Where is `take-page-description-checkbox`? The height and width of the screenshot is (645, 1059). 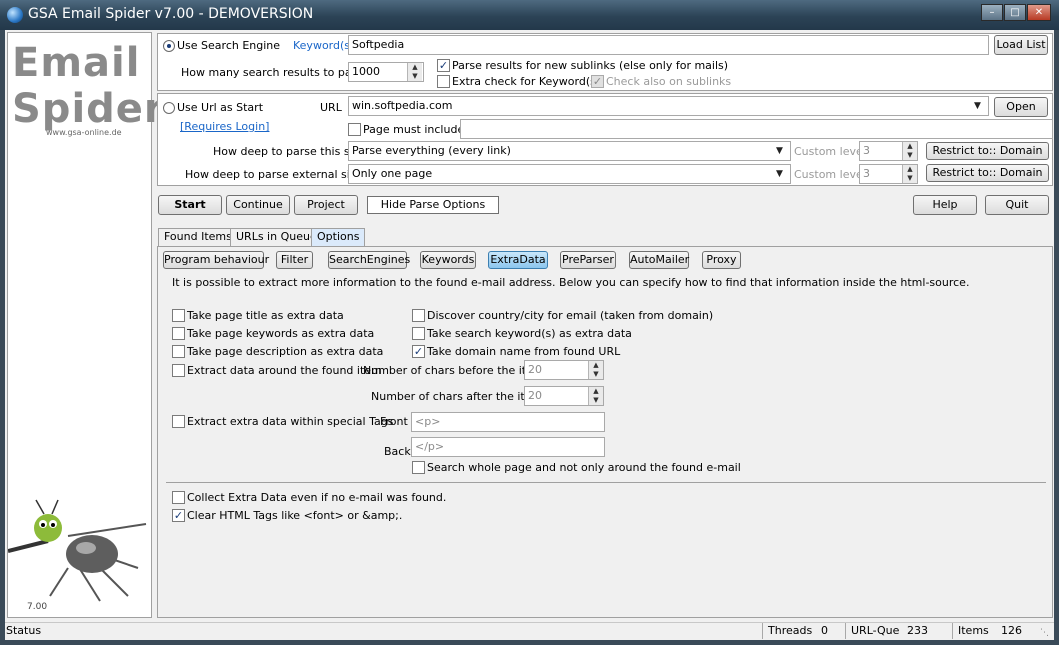 take-page-description-checkbox is located at coordinates (178, 351).